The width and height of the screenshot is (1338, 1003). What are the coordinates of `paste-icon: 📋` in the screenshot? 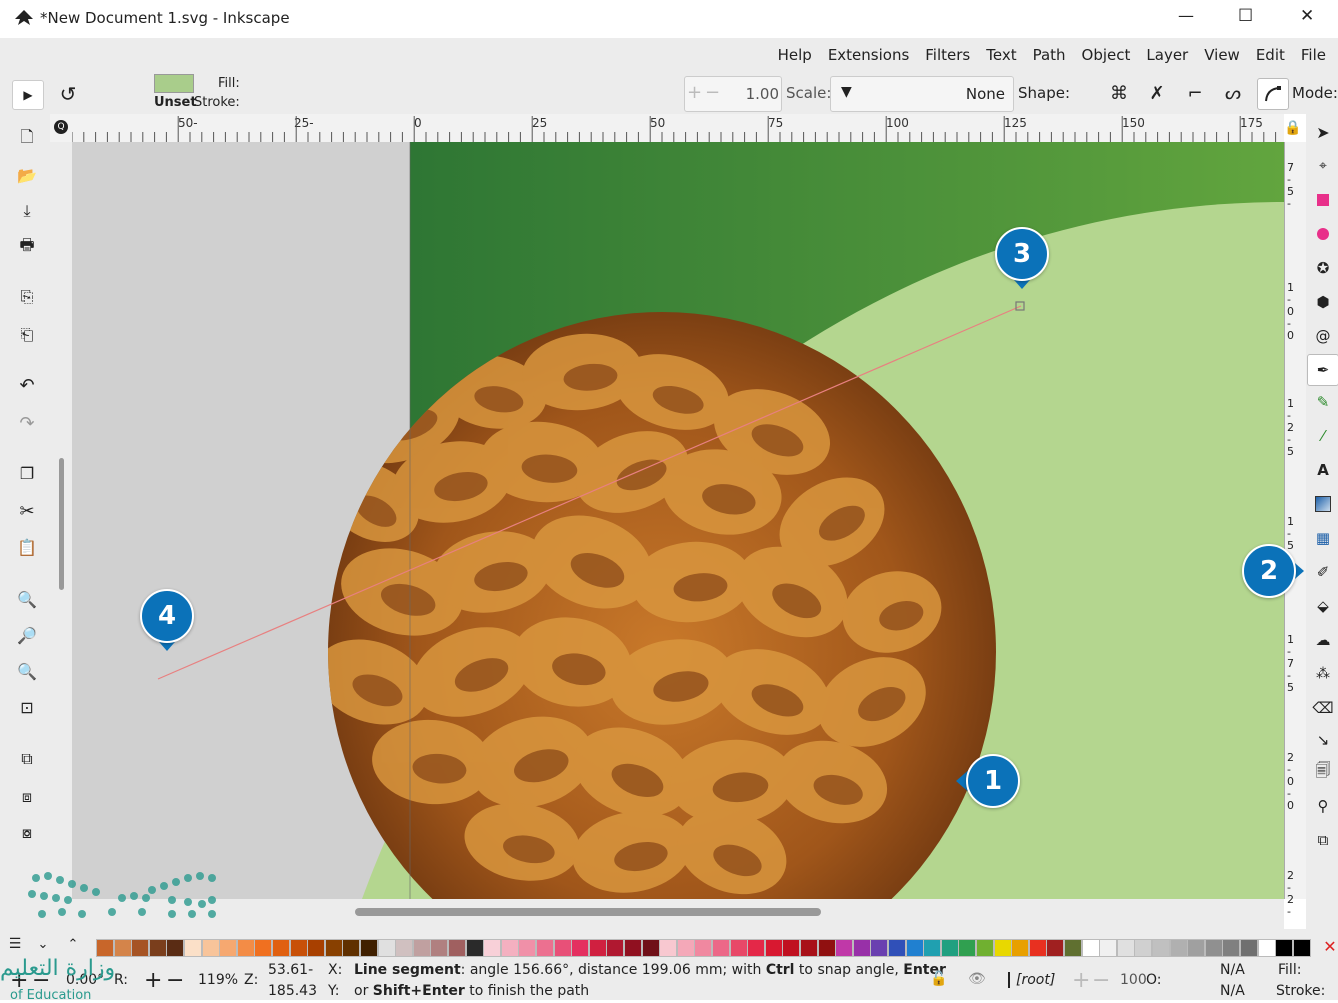 It's located at (27, 547).